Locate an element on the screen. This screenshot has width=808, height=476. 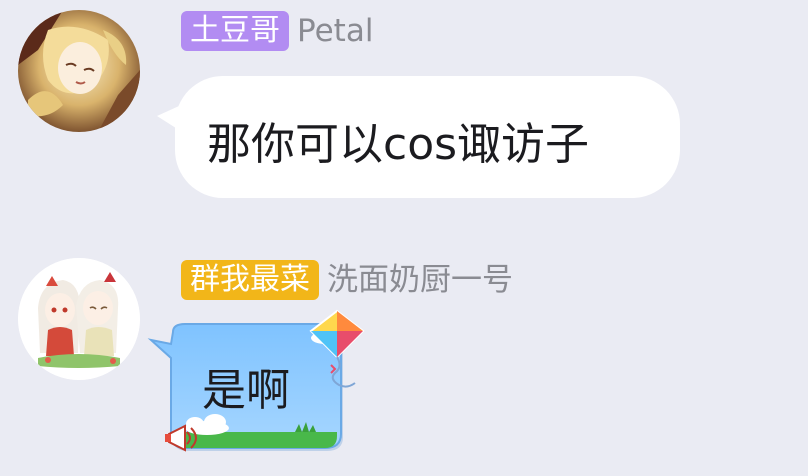
kite-icon is located at coordinates (337, 348).